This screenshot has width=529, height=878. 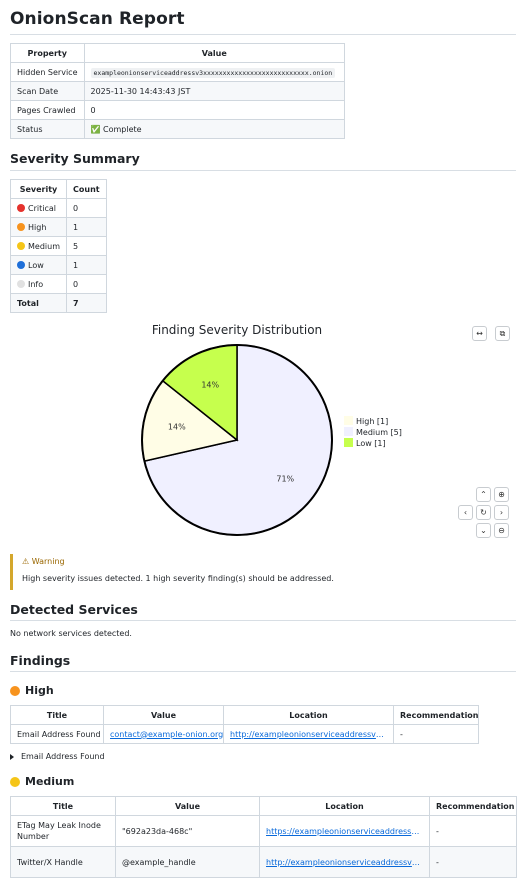 What do you see at coordinates (379, 432) in the screenshot?
I see `legend-label: Medium [5]` at bounding box center [379, 432].